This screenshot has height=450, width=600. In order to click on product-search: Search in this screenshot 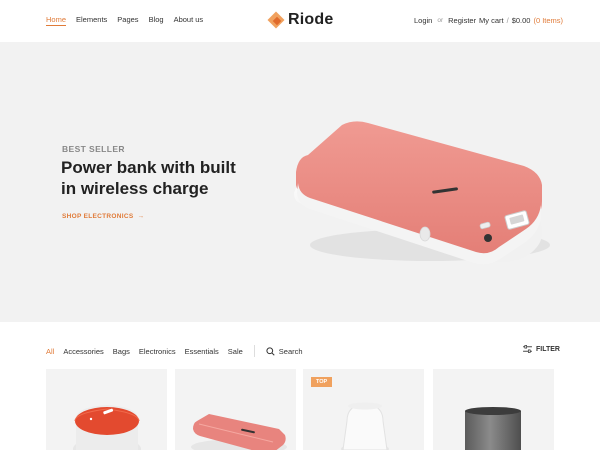, I will do `click(284, 351)`.